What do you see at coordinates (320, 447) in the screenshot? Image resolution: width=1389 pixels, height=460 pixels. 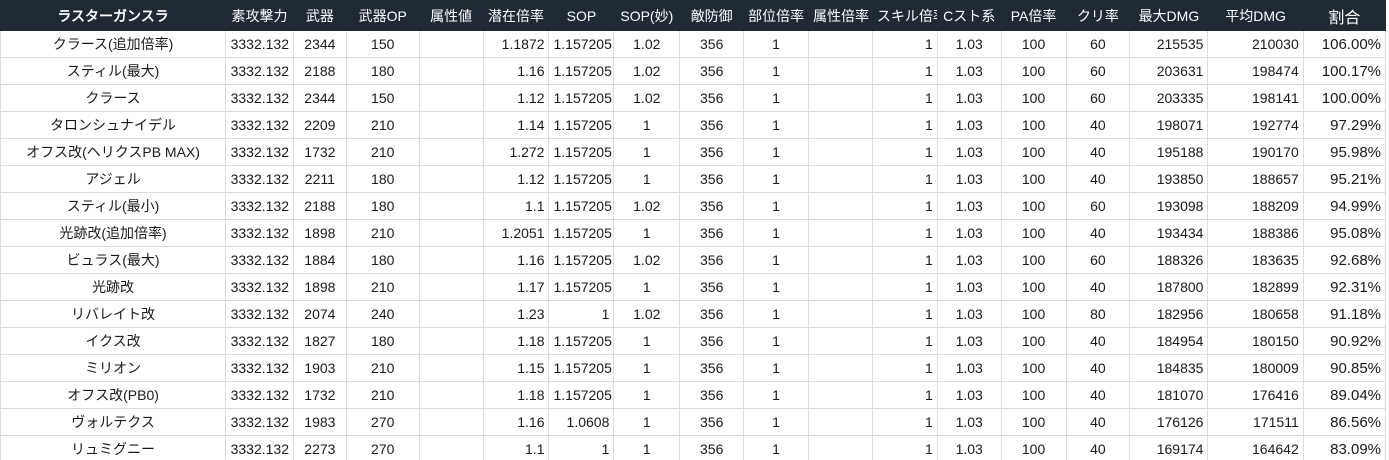 I see `cell-weapon: 2273` at bounding box center [320, 447].